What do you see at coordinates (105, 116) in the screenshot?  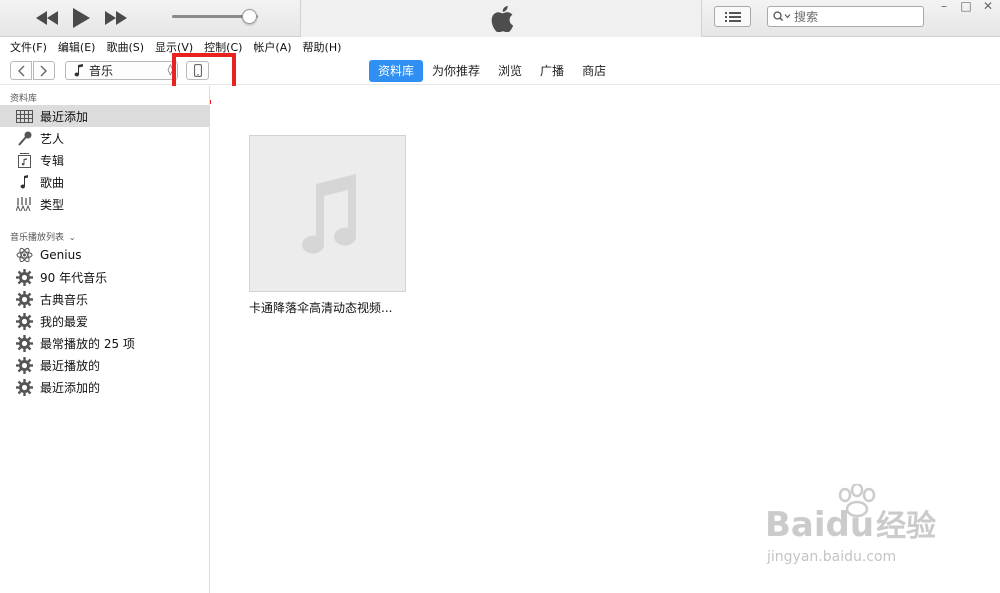 I see `sidebar-item-recently-added: 最近添加` at bounding box center [105, 116].